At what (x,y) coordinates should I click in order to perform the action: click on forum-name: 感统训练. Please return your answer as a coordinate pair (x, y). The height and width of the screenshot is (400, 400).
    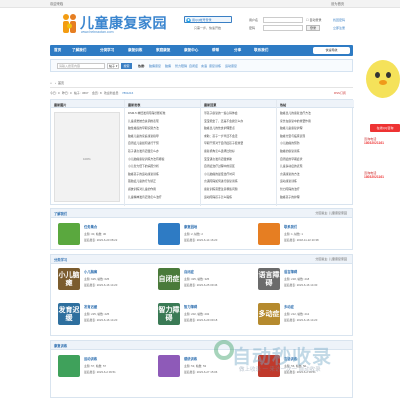
    Looking at the image, I should click on (190, 358).